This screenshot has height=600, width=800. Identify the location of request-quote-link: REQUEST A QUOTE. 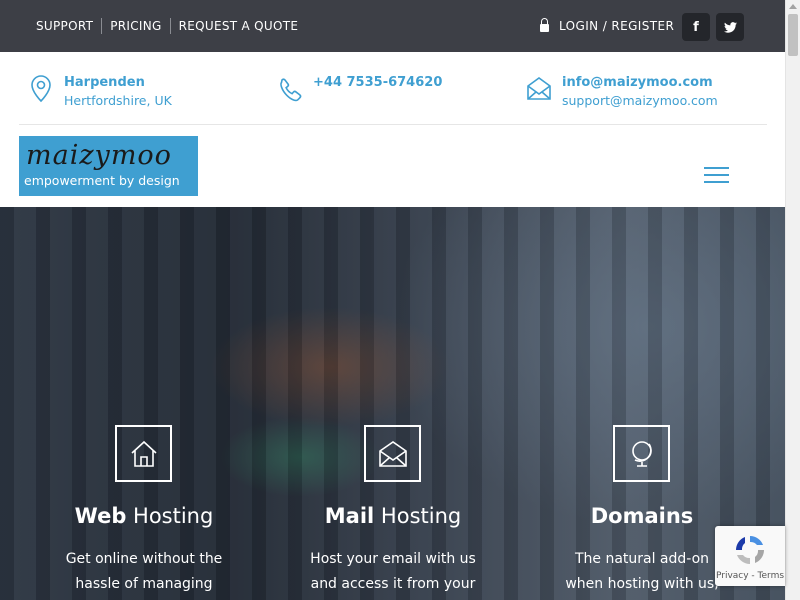
(239, 26).